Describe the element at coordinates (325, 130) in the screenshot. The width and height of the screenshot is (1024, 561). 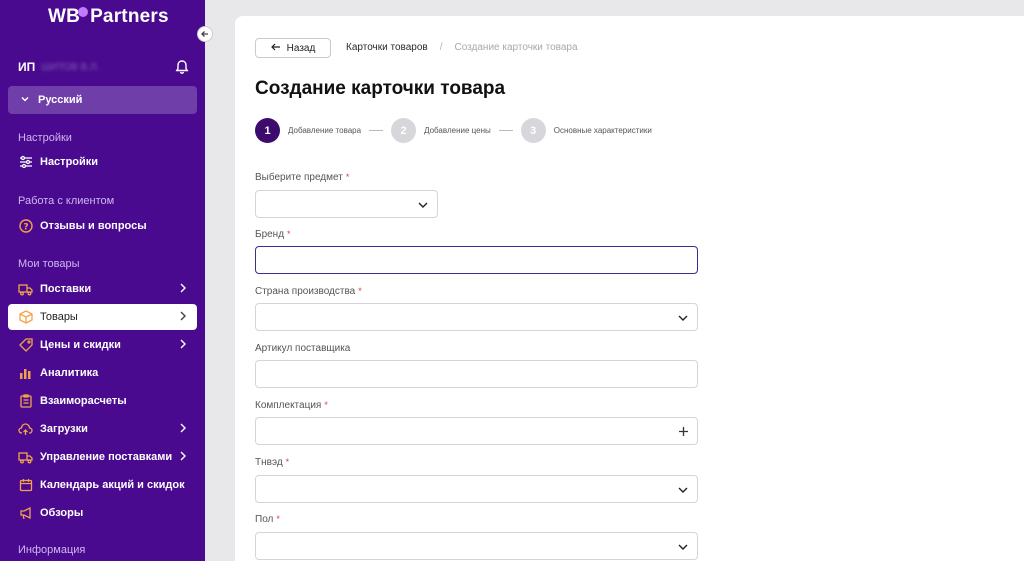
I see `step-1-label: Добавление товара` at that location.